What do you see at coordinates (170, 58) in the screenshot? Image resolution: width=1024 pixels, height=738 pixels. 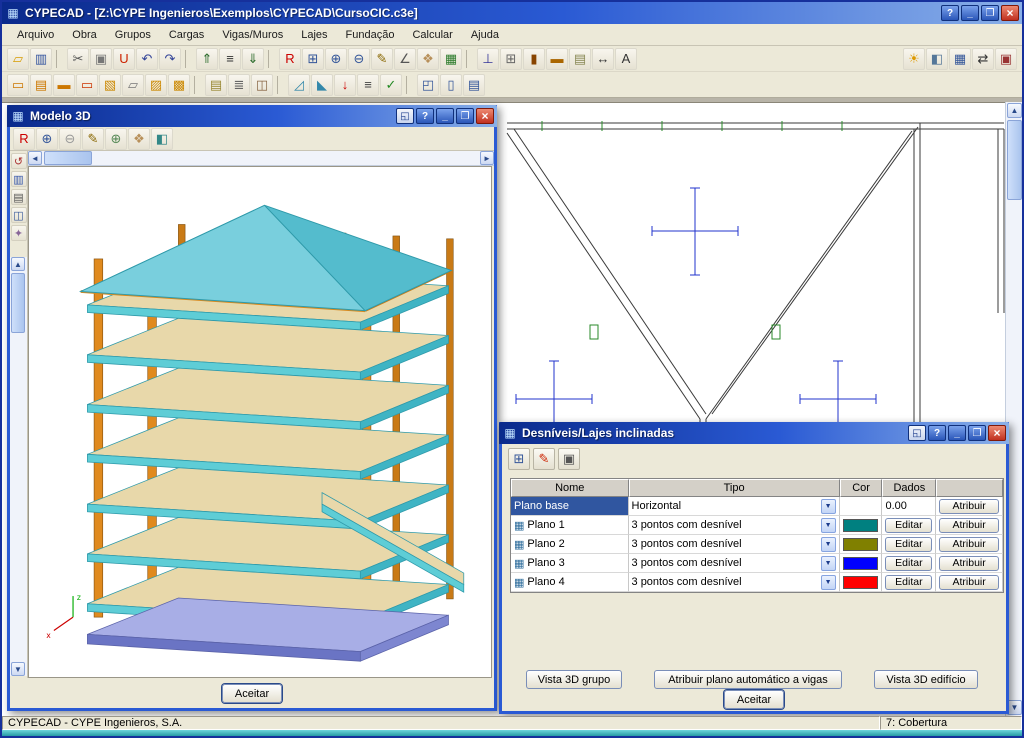 I see `redo-icon: ↷` at bounding box center [170, 58].